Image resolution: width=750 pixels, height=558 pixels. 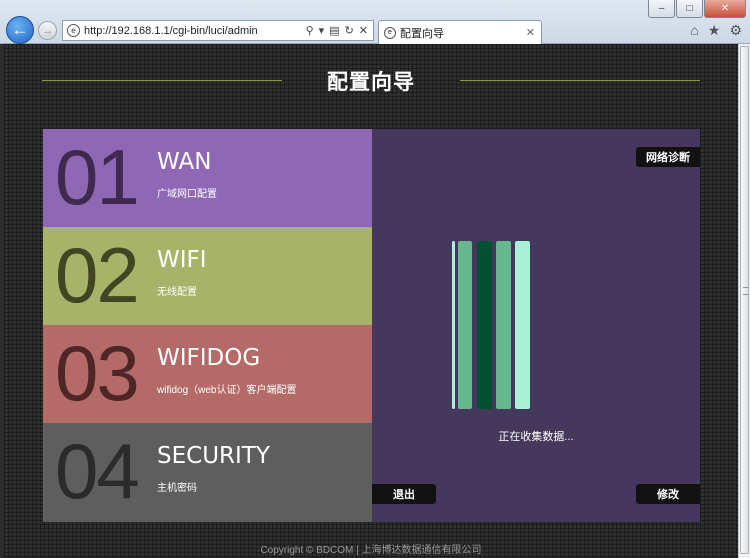 What do you see at coordinates (725, 9) in the screenshot?
I see `close-window-button: ✕` at bounding box center [725, 9].